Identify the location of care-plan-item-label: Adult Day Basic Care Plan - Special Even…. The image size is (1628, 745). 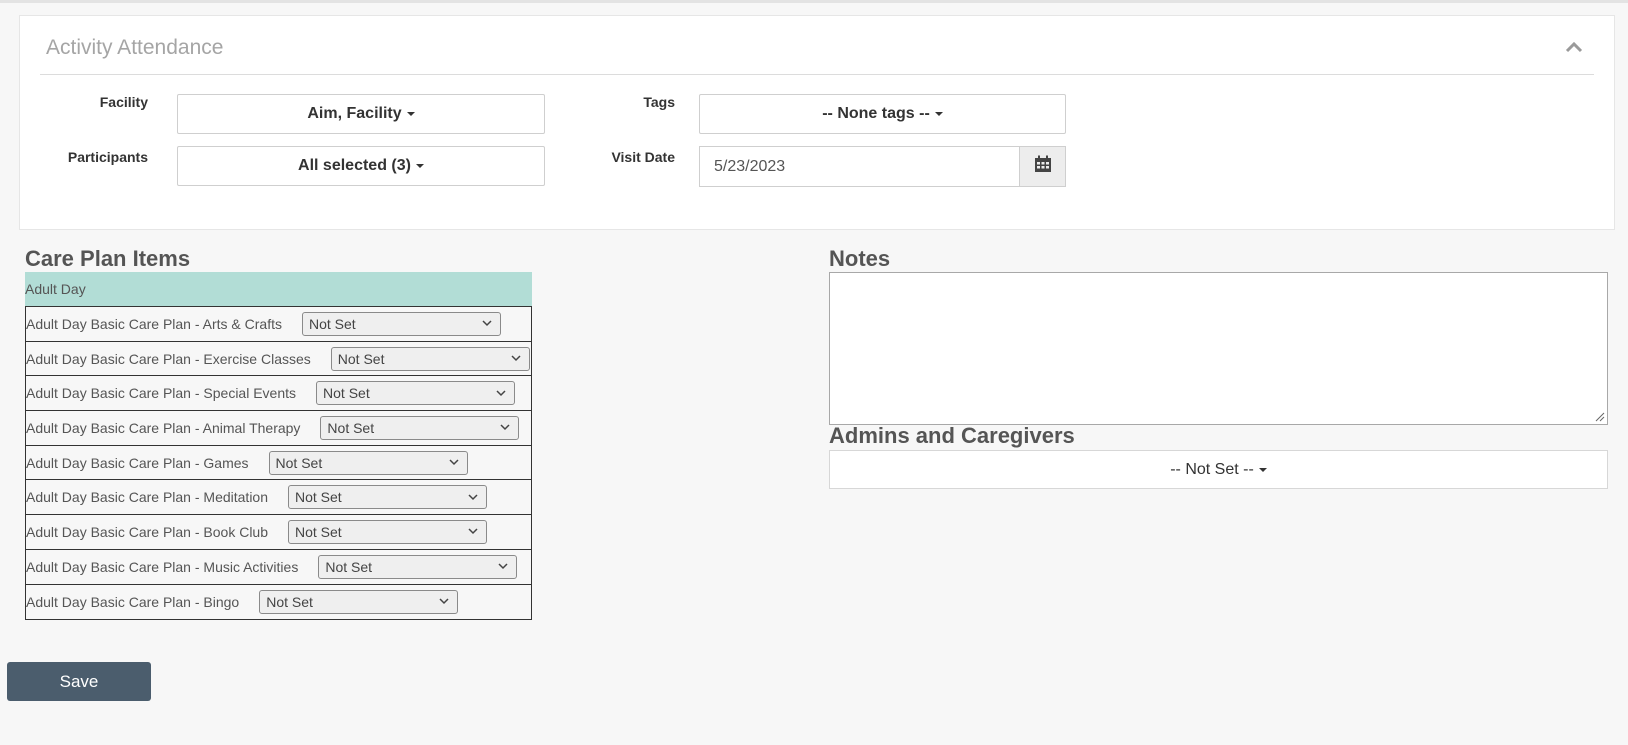
(161, 393).